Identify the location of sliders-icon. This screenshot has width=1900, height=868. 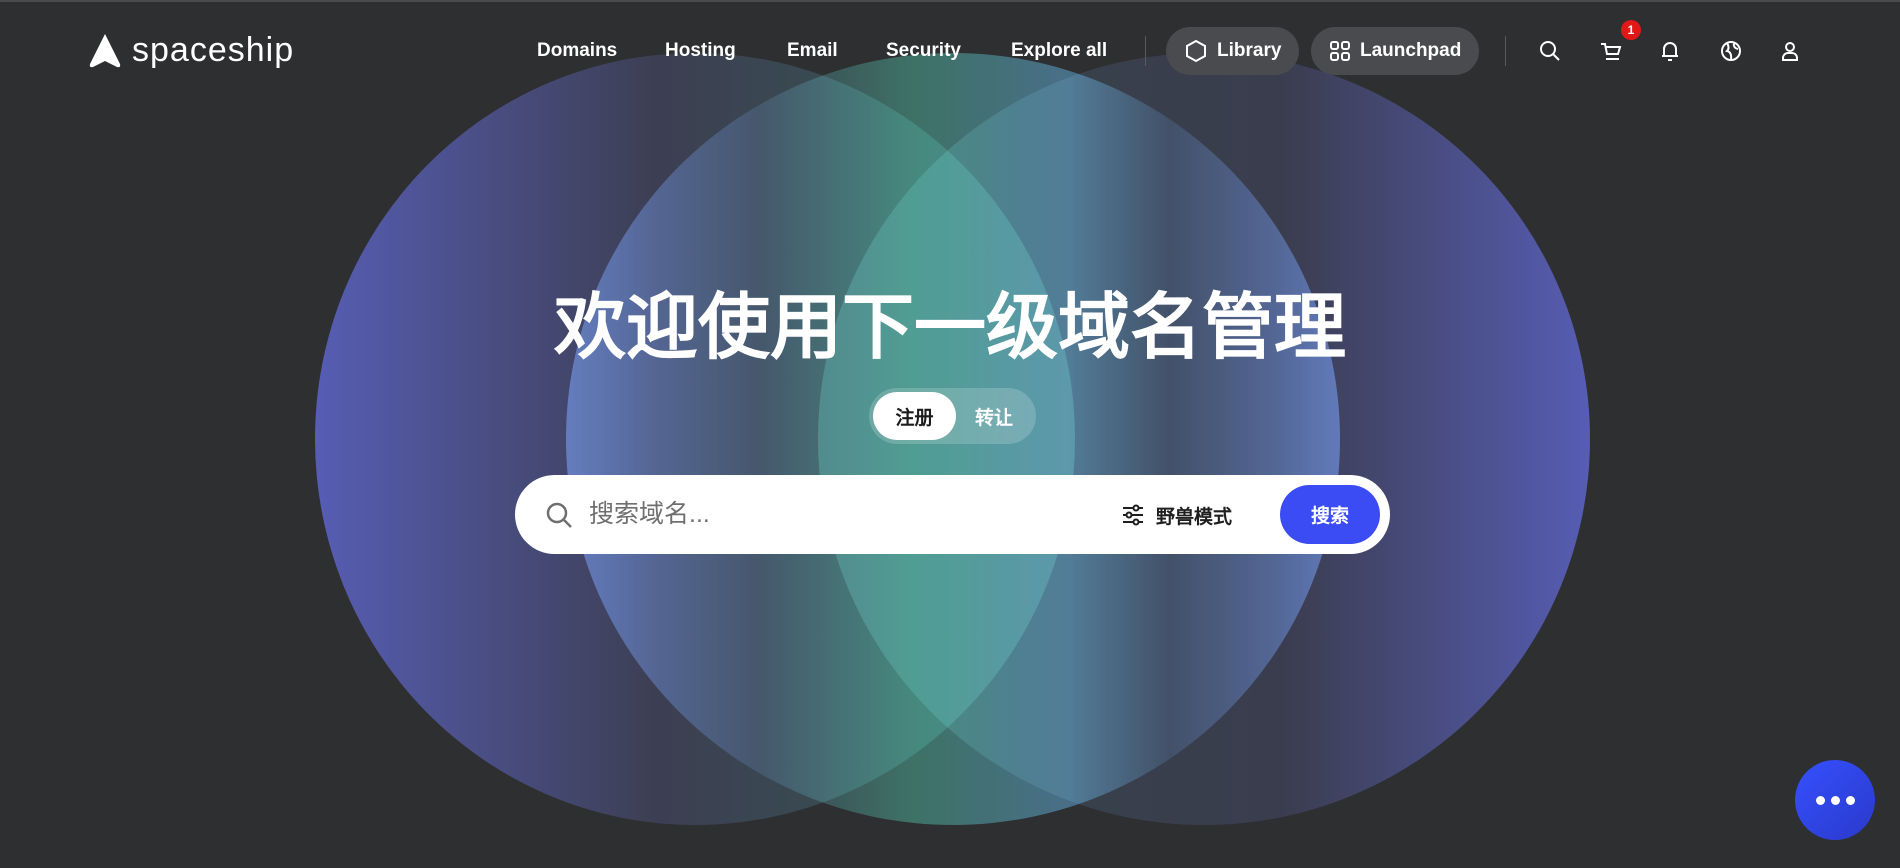
(1133, 515).